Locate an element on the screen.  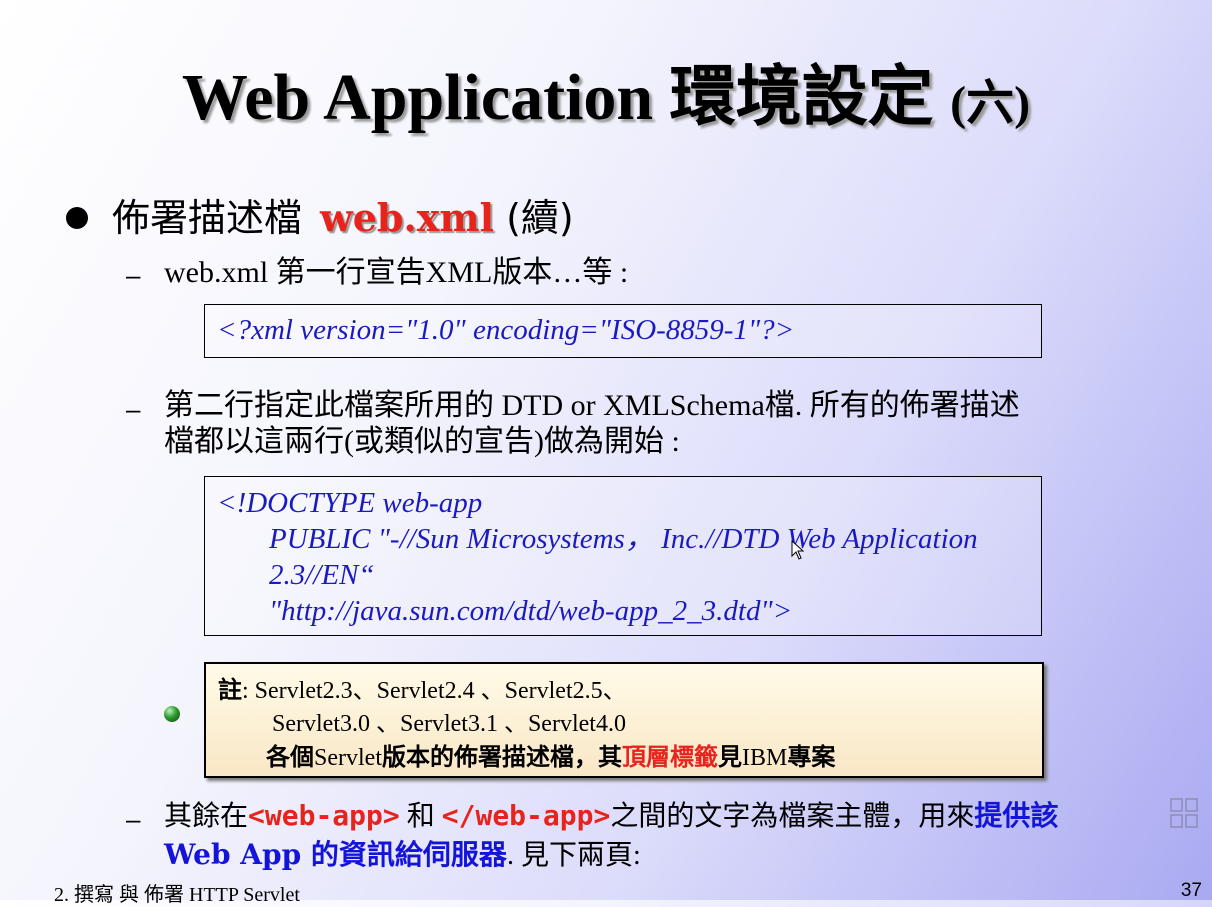
title-paren: (六) is located at coordinates (990, 103).